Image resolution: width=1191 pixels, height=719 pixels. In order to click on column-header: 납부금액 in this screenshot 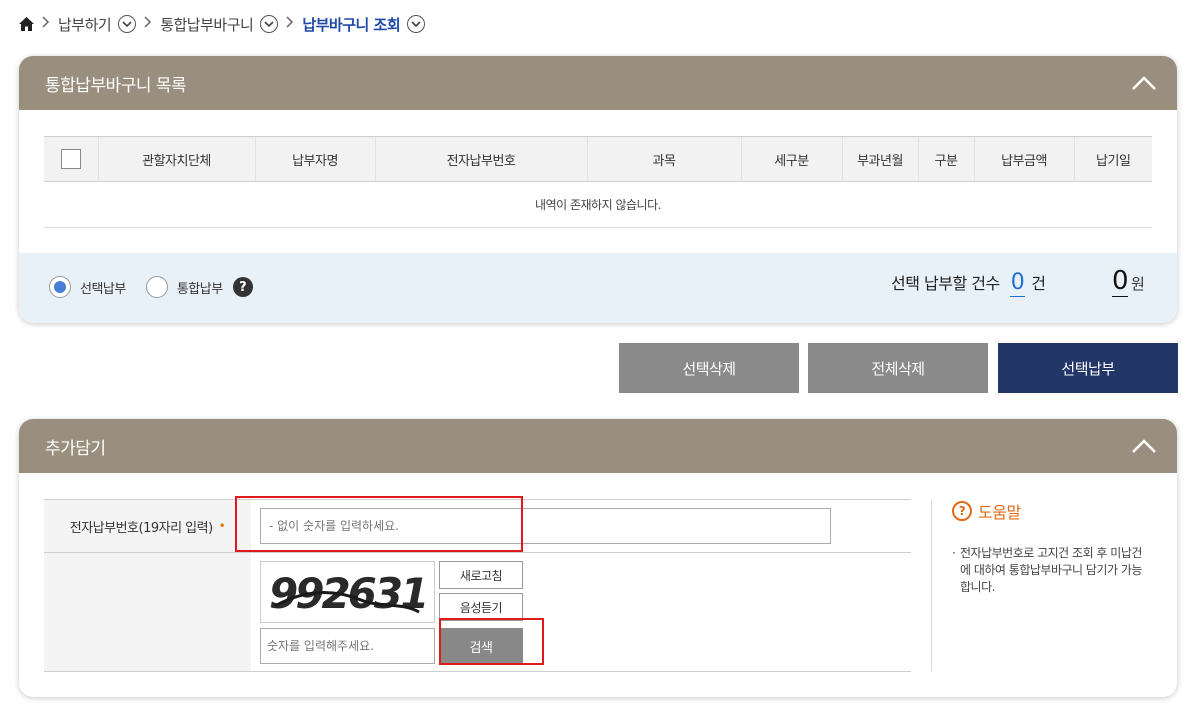, I will do `click(1023, 159)`.